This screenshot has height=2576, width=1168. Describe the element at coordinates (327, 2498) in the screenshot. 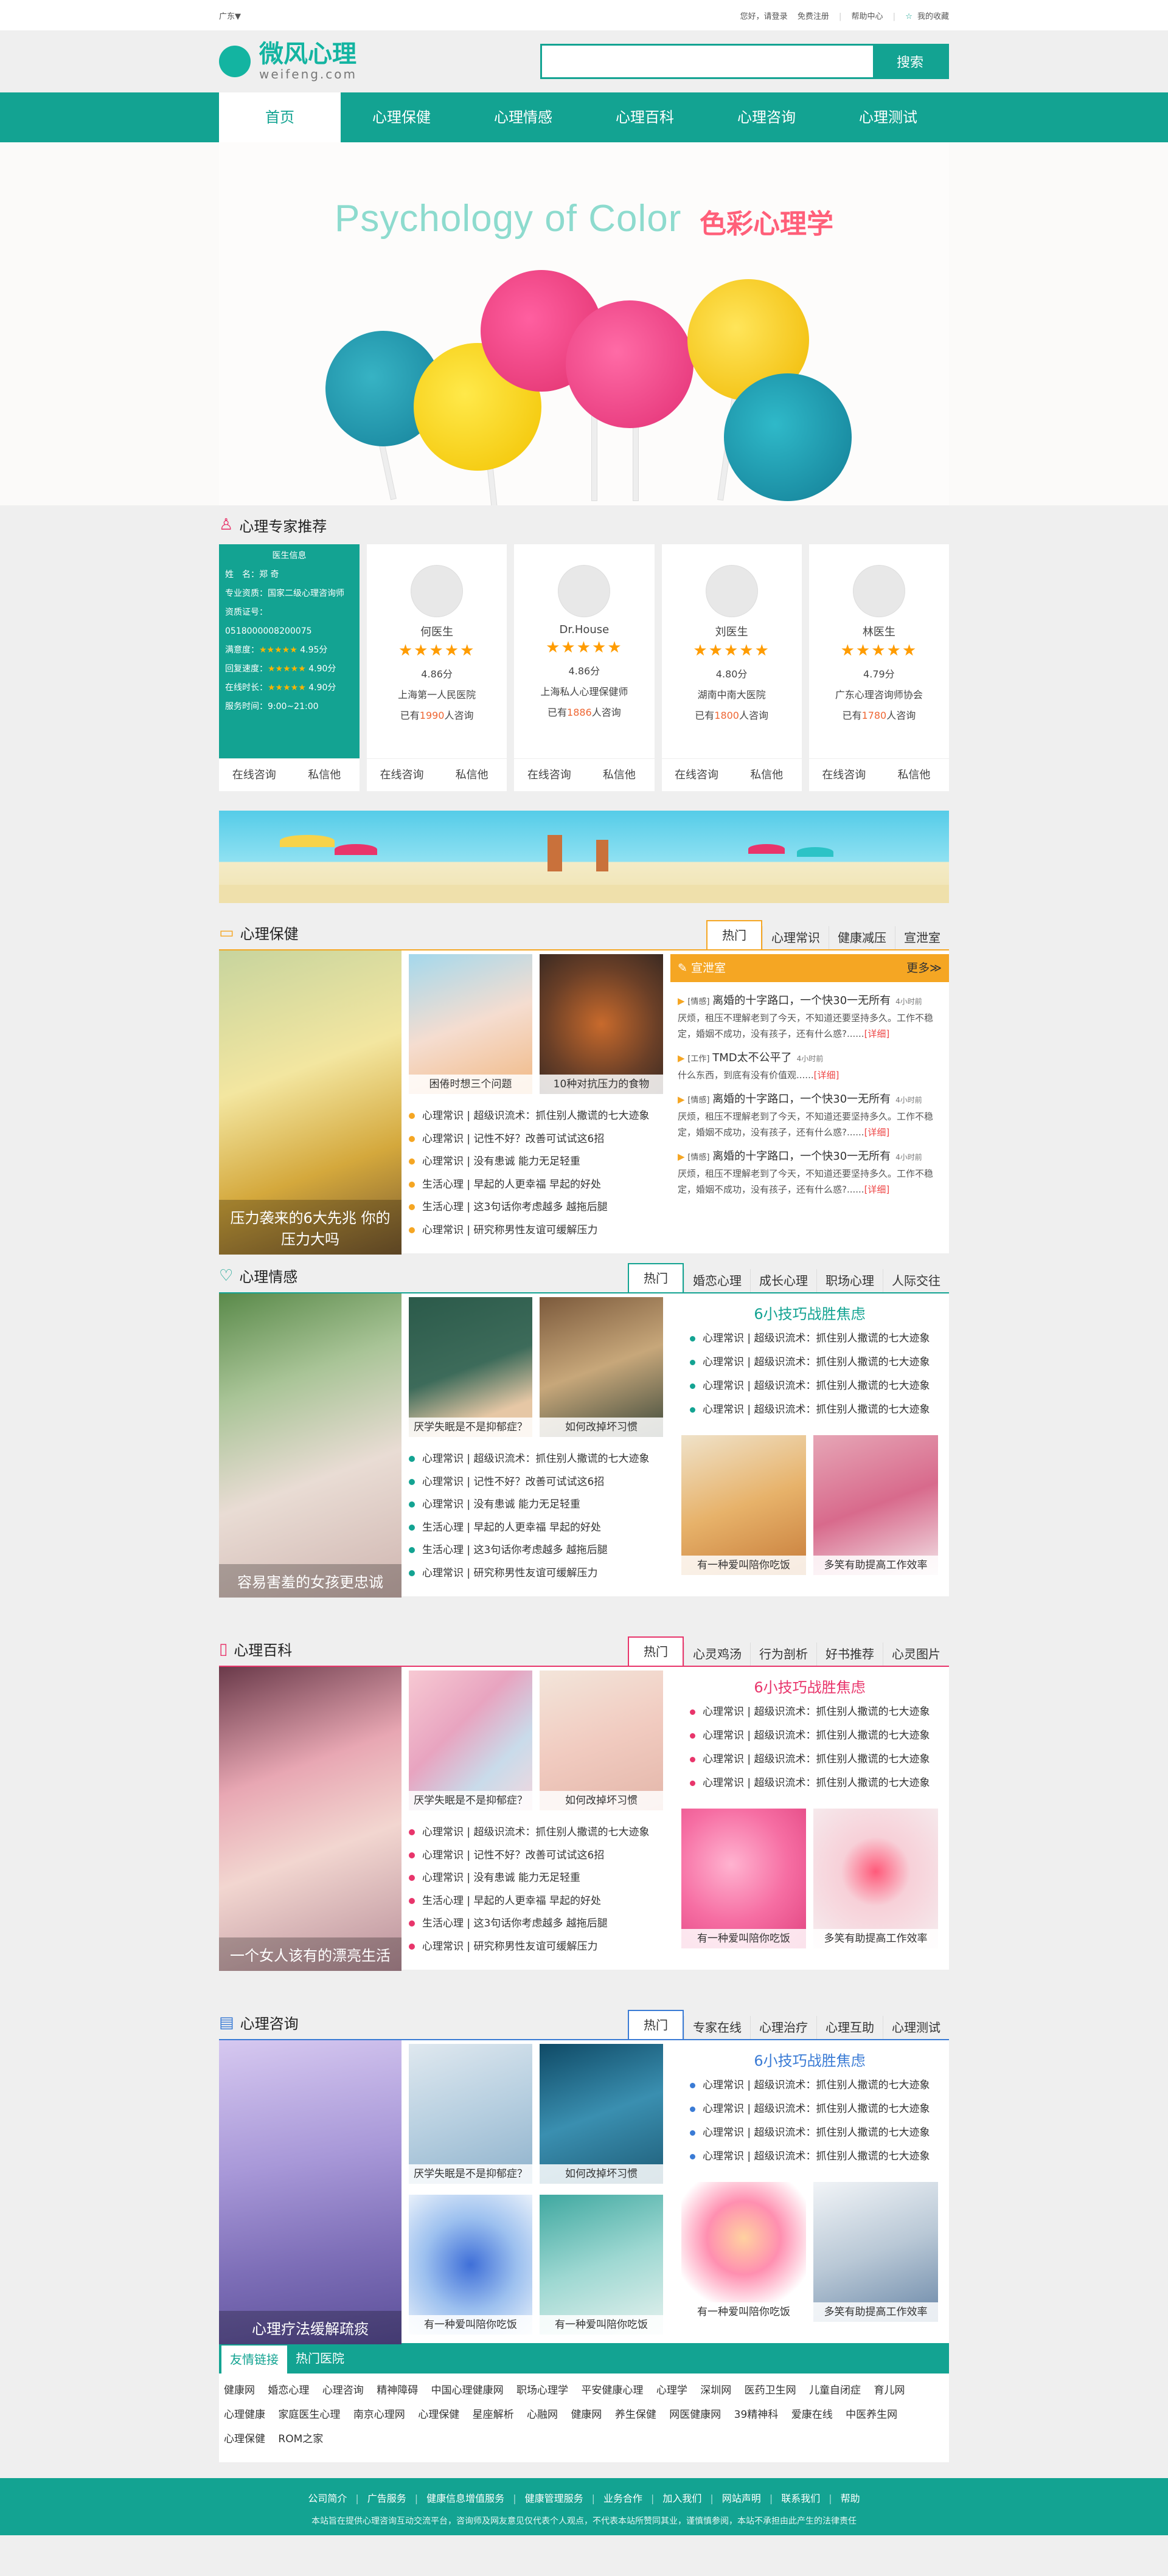

I see `footer-link: 公司简介` at that location.